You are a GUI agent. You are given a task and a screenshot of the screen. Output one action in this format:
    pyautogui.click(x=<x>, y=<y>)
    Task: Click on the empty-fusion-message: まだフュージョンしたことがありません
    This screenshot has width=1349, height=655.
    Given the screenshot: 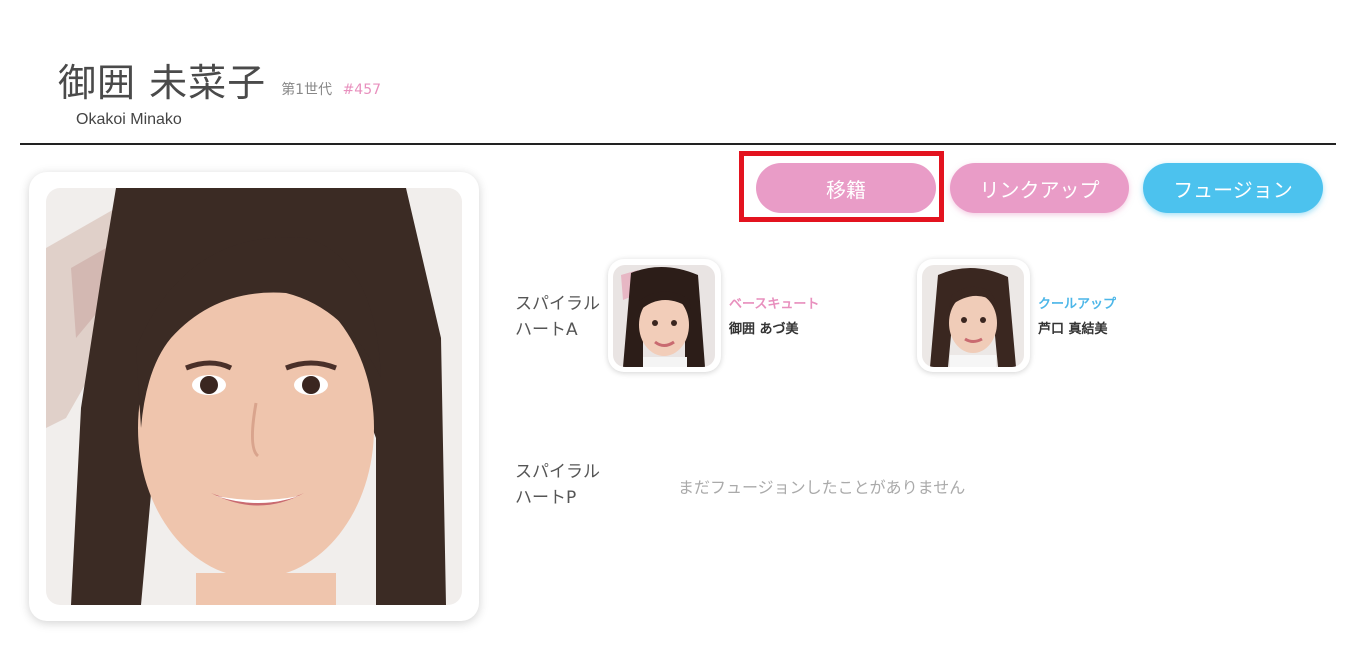 What is the action you would take?
    pyautogui.click(x=822, y=487)
    